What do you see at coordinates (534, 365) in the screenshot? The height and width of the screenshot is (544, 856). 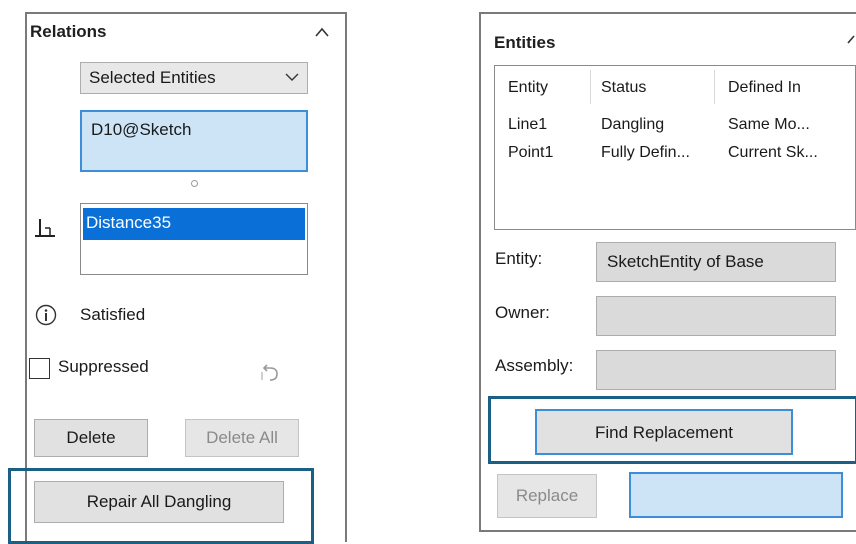 I see `assembly-label: Assembly:` at bounding box center [534, 365].